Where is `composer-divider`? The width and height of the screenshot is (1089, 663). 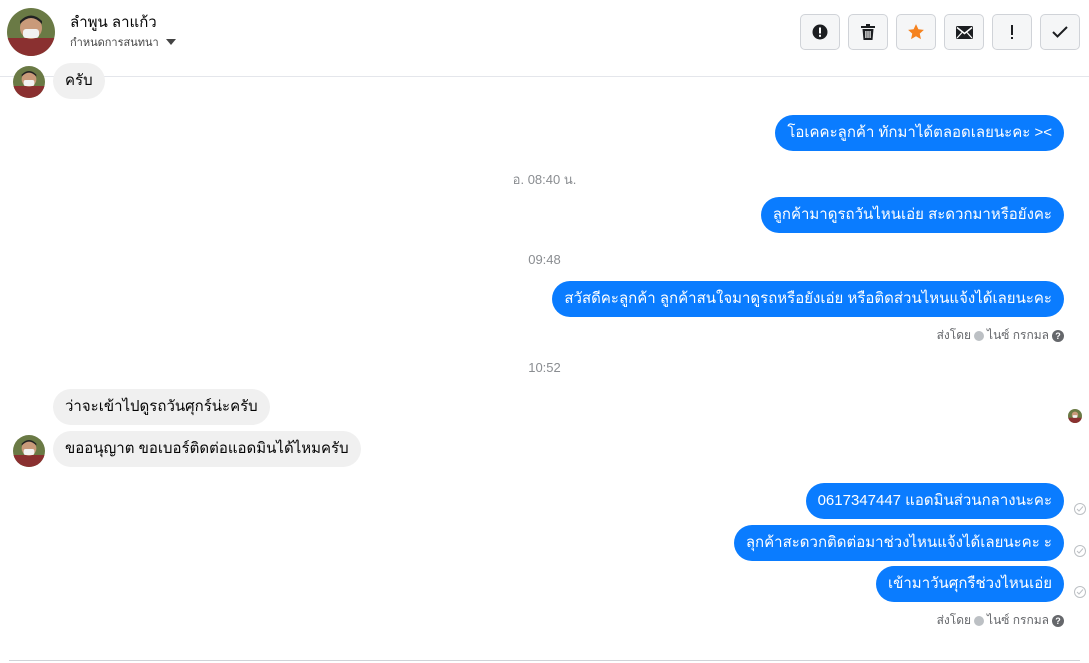
composer-divider is located at coordinates (544, 660).